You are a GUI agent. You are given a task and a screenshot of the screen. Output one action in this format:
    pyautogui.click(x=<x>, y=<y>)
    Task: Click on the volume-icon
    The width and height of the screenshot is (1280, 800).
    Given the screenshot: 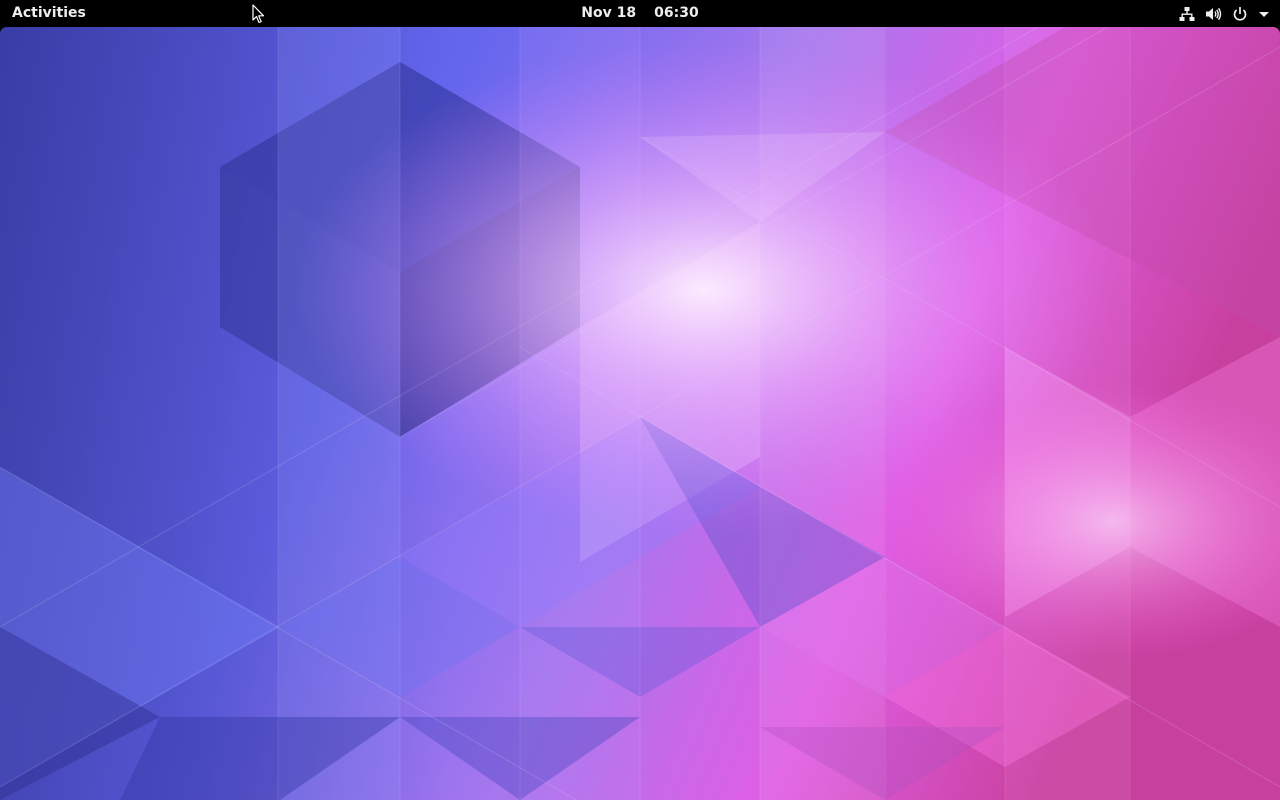 What is the action you would take?
    pyautogui.click(x=1213, y=13)
    